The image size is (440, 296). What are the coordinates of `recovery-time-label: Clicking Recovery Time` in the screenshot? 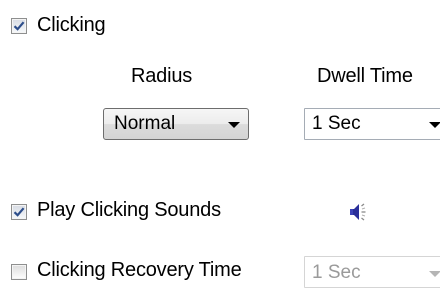 It's located at (139, 270).